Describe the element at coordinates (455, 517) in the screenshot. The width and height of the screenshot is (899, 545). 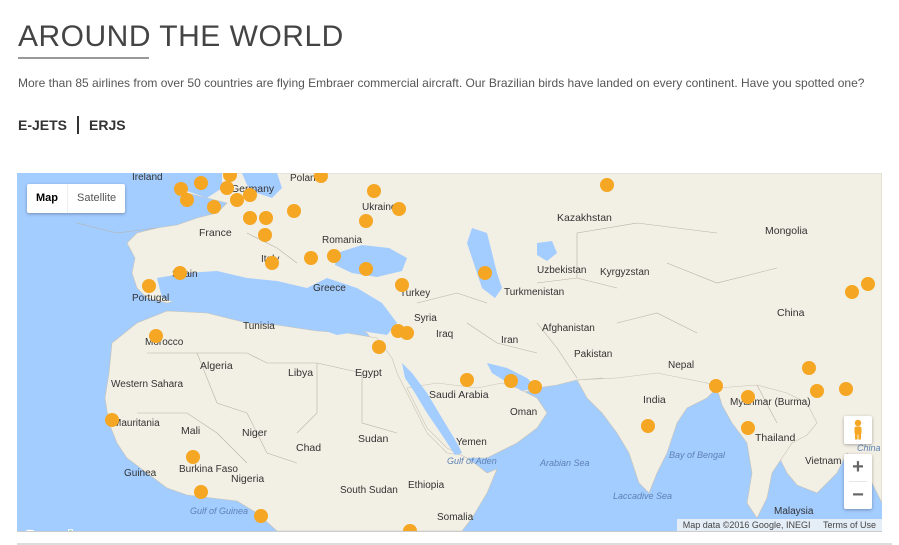
I see `label-somalia: Somalia` at that location.